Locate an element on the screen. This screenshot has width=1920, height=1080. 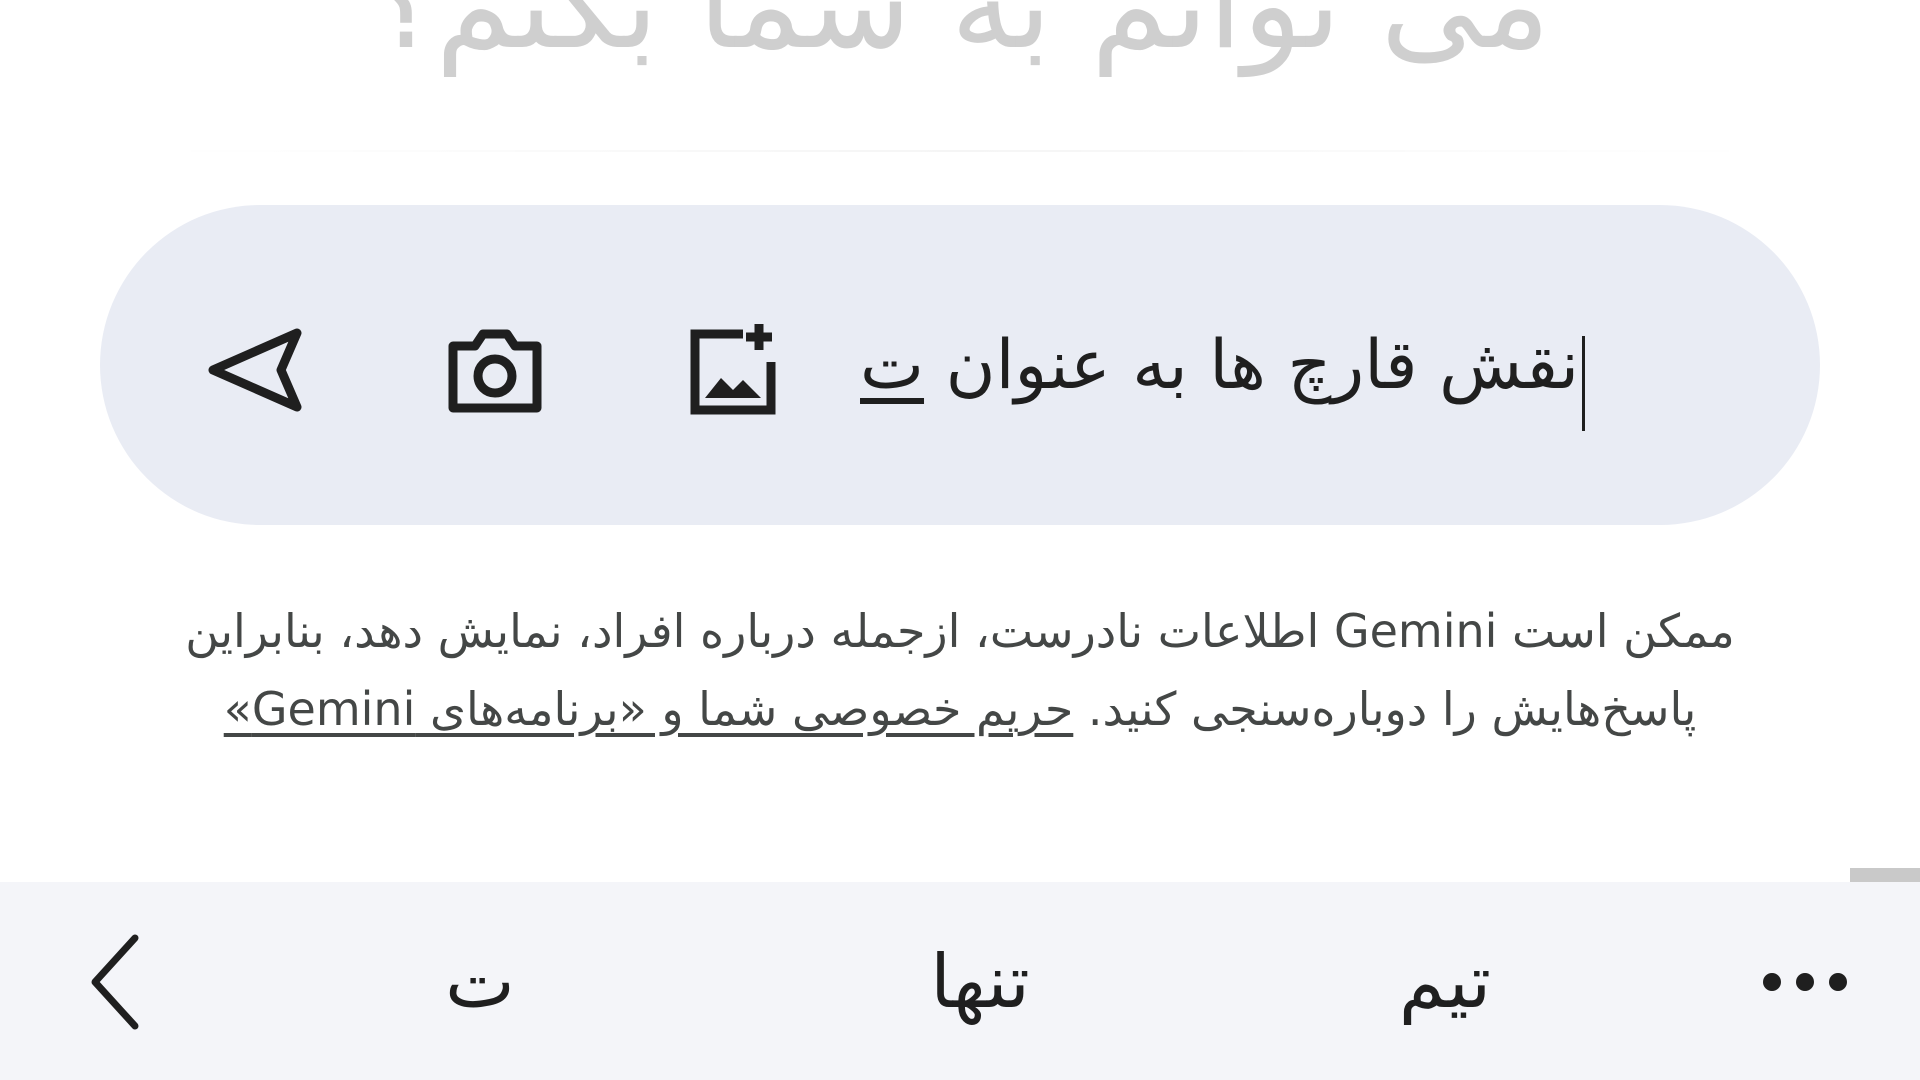
text-caret is located at coordinates (1584, 383).